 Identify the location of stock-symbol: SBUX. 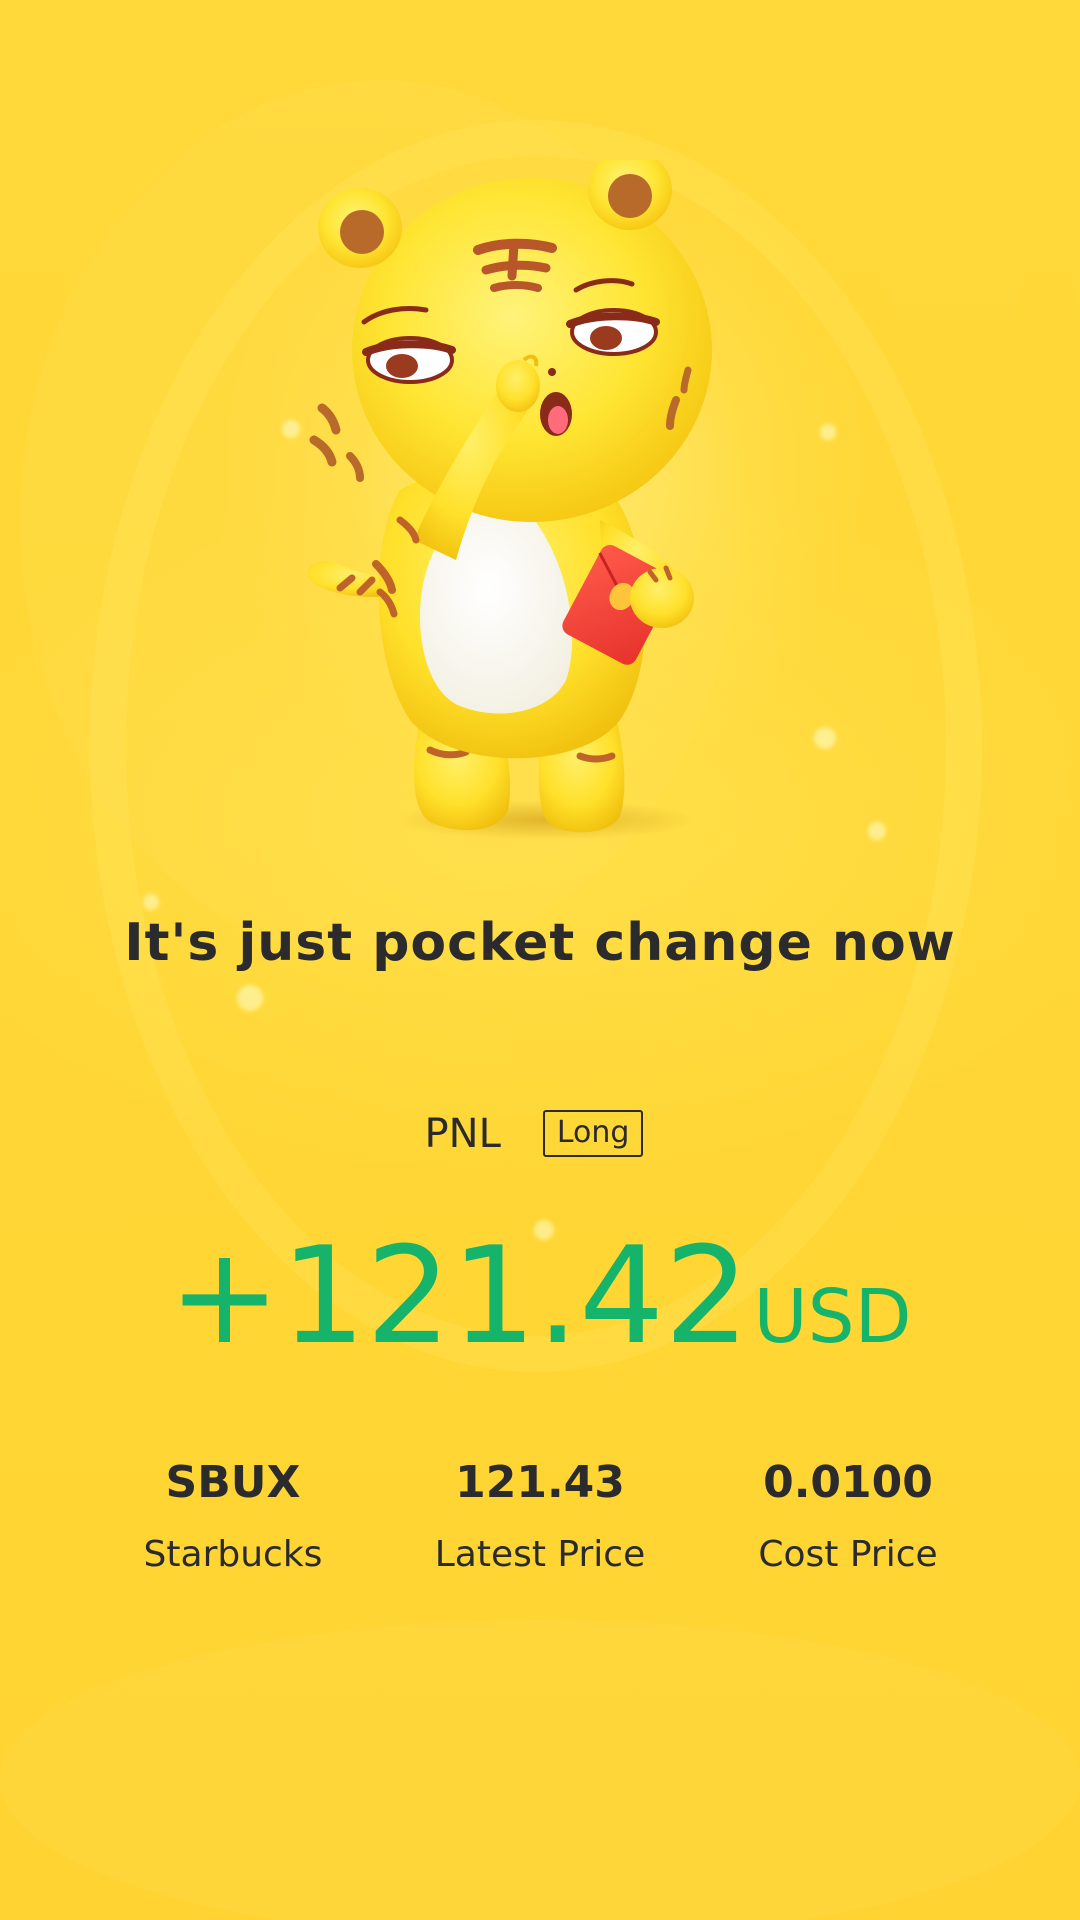
(233, 1482).